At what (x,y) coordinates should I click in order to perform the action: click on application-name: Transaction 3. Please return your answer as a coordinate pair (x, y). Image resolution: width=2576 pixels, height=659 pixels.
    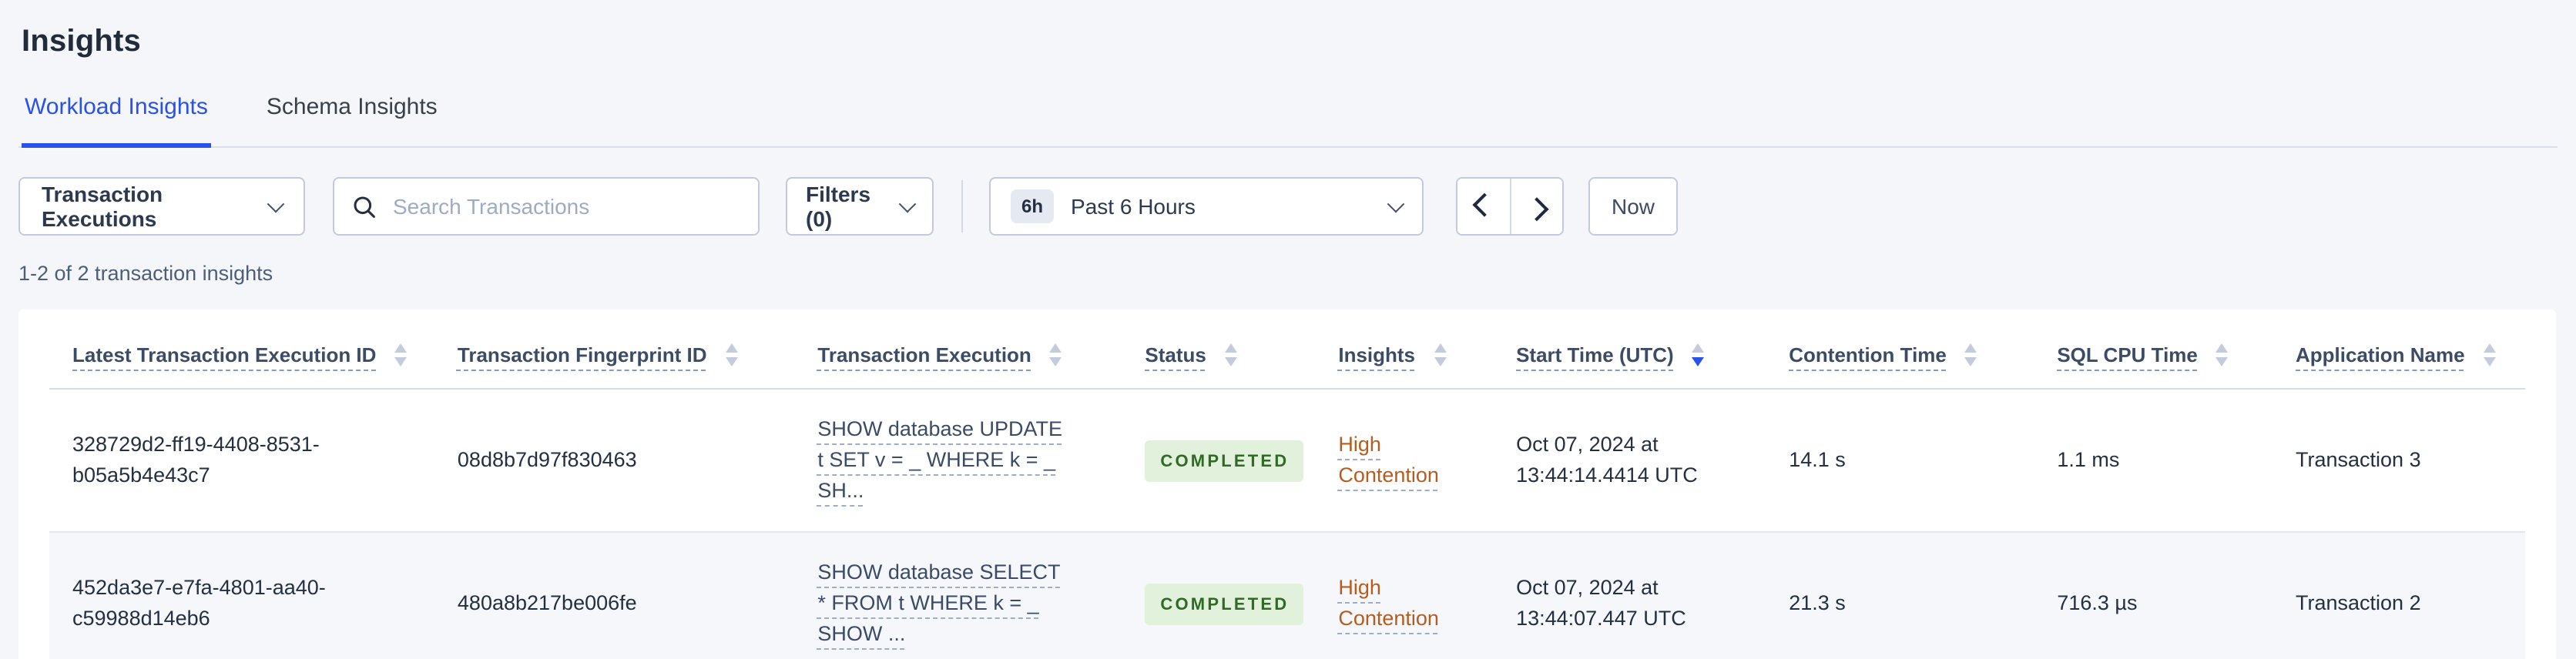
    Looking at the image, I should click on (2358, 459).